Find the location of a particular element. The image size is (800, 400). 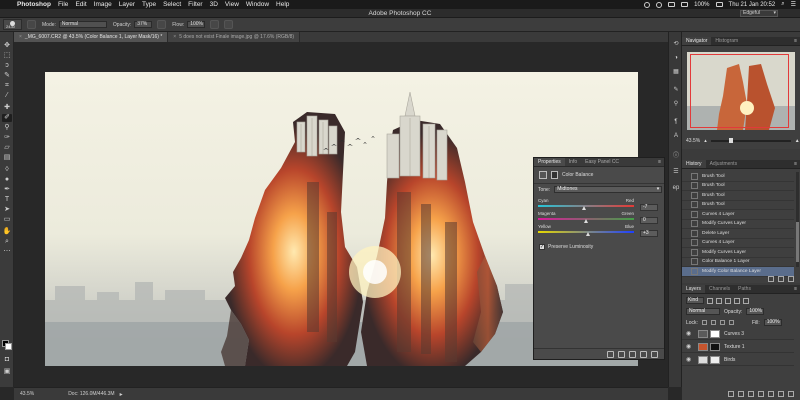

blur-tool-icon: ◊ is located at coordinates (7, 170).